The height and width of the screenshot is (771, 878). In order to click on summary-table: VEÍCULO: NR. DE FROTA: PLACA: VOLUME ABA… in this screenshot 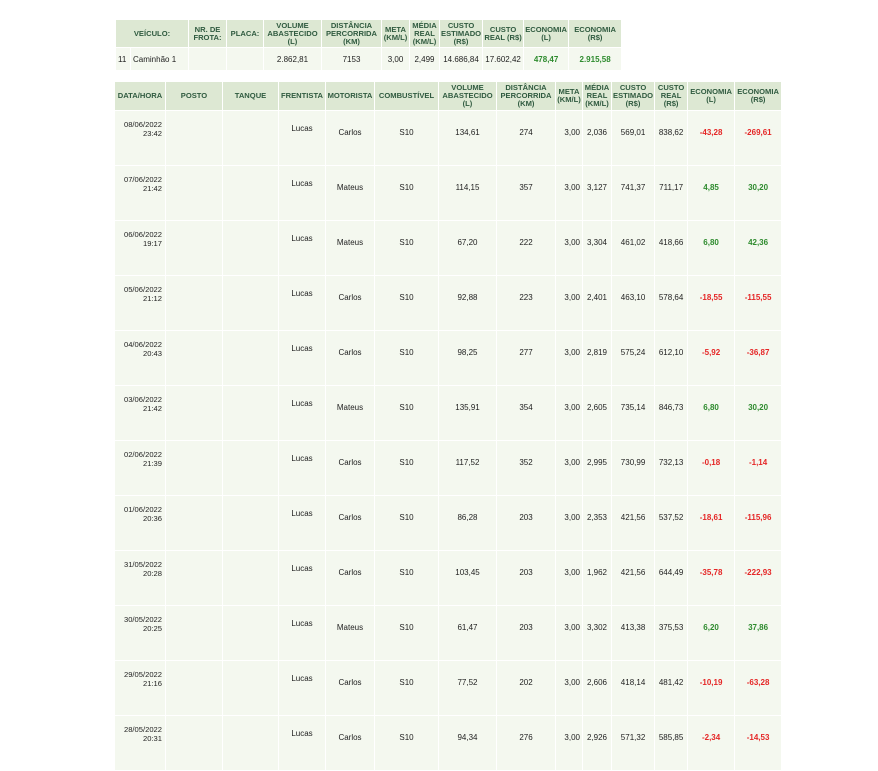, I will do `click(369, 45)`.